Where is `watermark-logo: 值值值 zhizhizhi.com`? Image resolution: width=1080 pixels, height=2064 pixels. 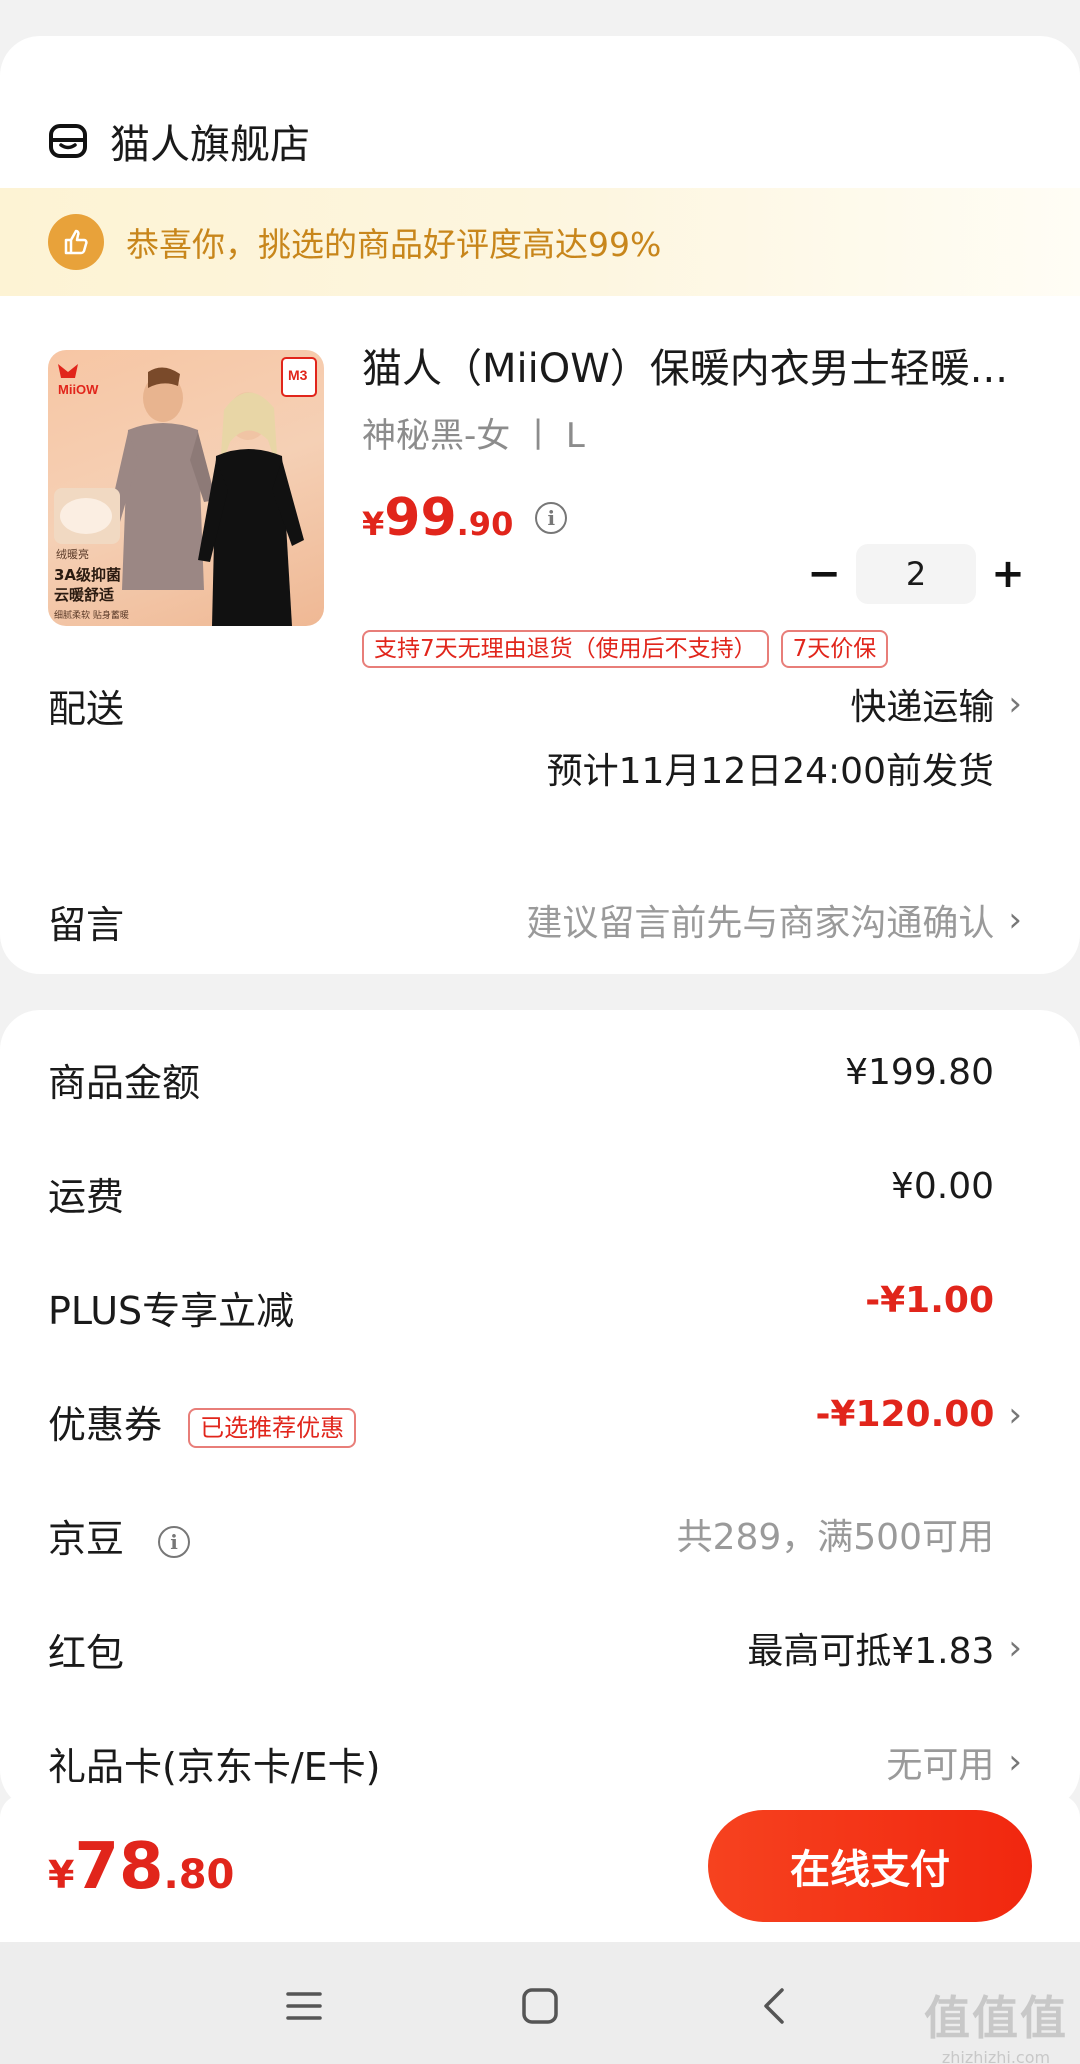
watermark-logo: 值值值 zhizhizhi.com is located at coordinates (996, 2023).